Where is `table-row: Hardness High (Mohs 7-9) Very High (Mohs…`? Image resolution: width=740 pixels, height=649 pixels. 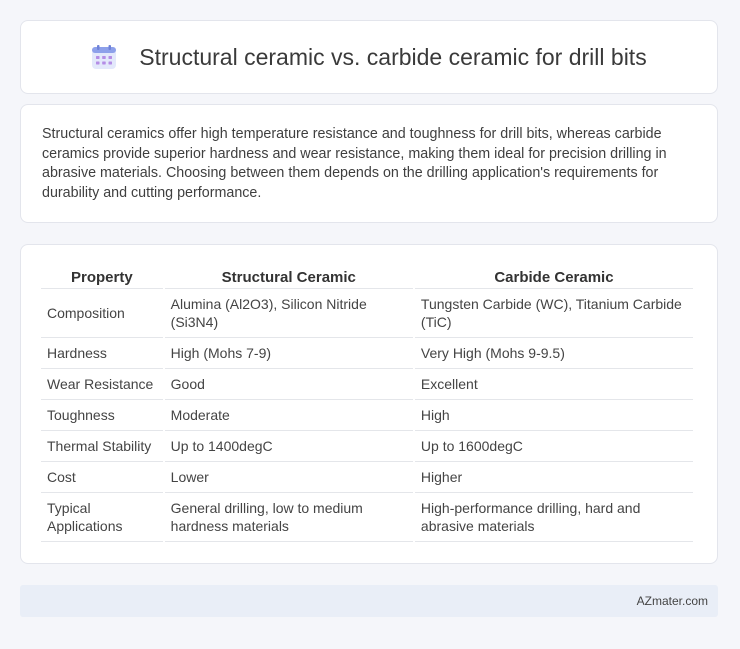
table-row: Hardness High (Mohs 7-9) Very High (Mohs… is located at coordinates (367, 353).